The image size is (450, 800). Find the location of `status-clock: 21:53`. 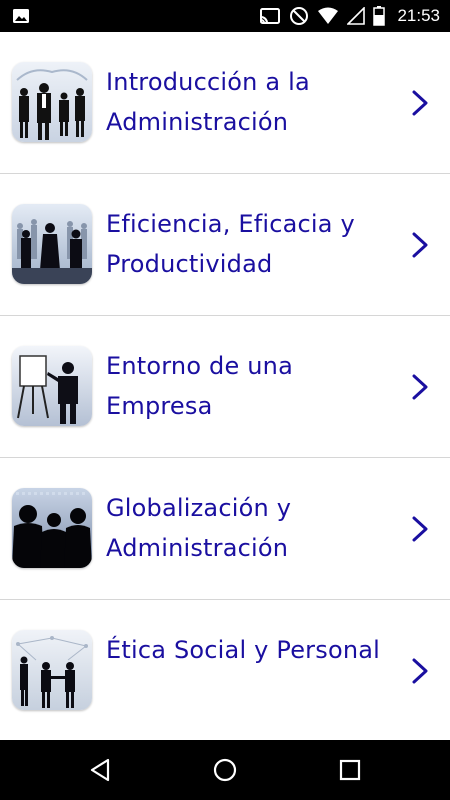

status-clock: 21:53 is located at coordinates (418, 15).